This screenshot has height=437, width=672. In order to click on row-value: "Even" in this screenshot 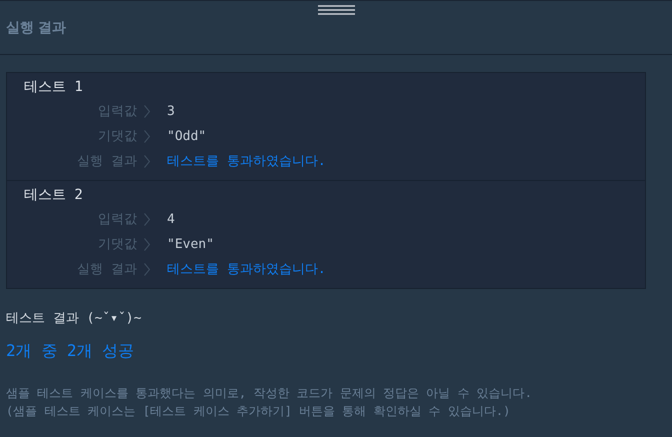, I will do `click(190, 245)`.